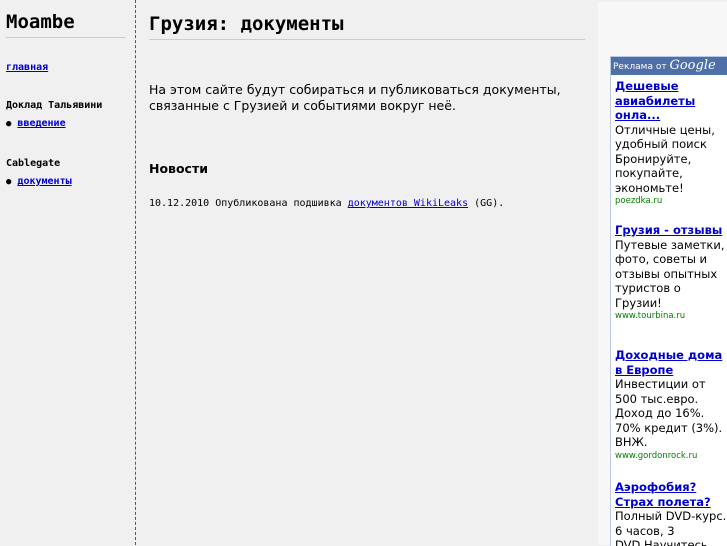  Describe the element at coordinates (671, 201) in the screenshot. I see `ad-url: poezdka.ru` at that location.